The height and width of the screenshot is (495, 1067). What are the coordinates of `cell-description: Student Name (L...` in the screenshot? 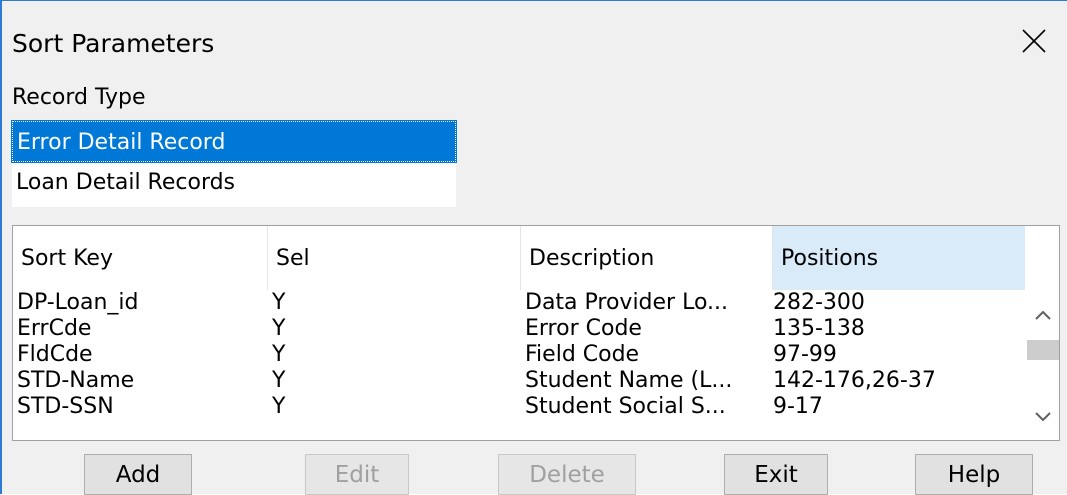 It's located at (629, 380).